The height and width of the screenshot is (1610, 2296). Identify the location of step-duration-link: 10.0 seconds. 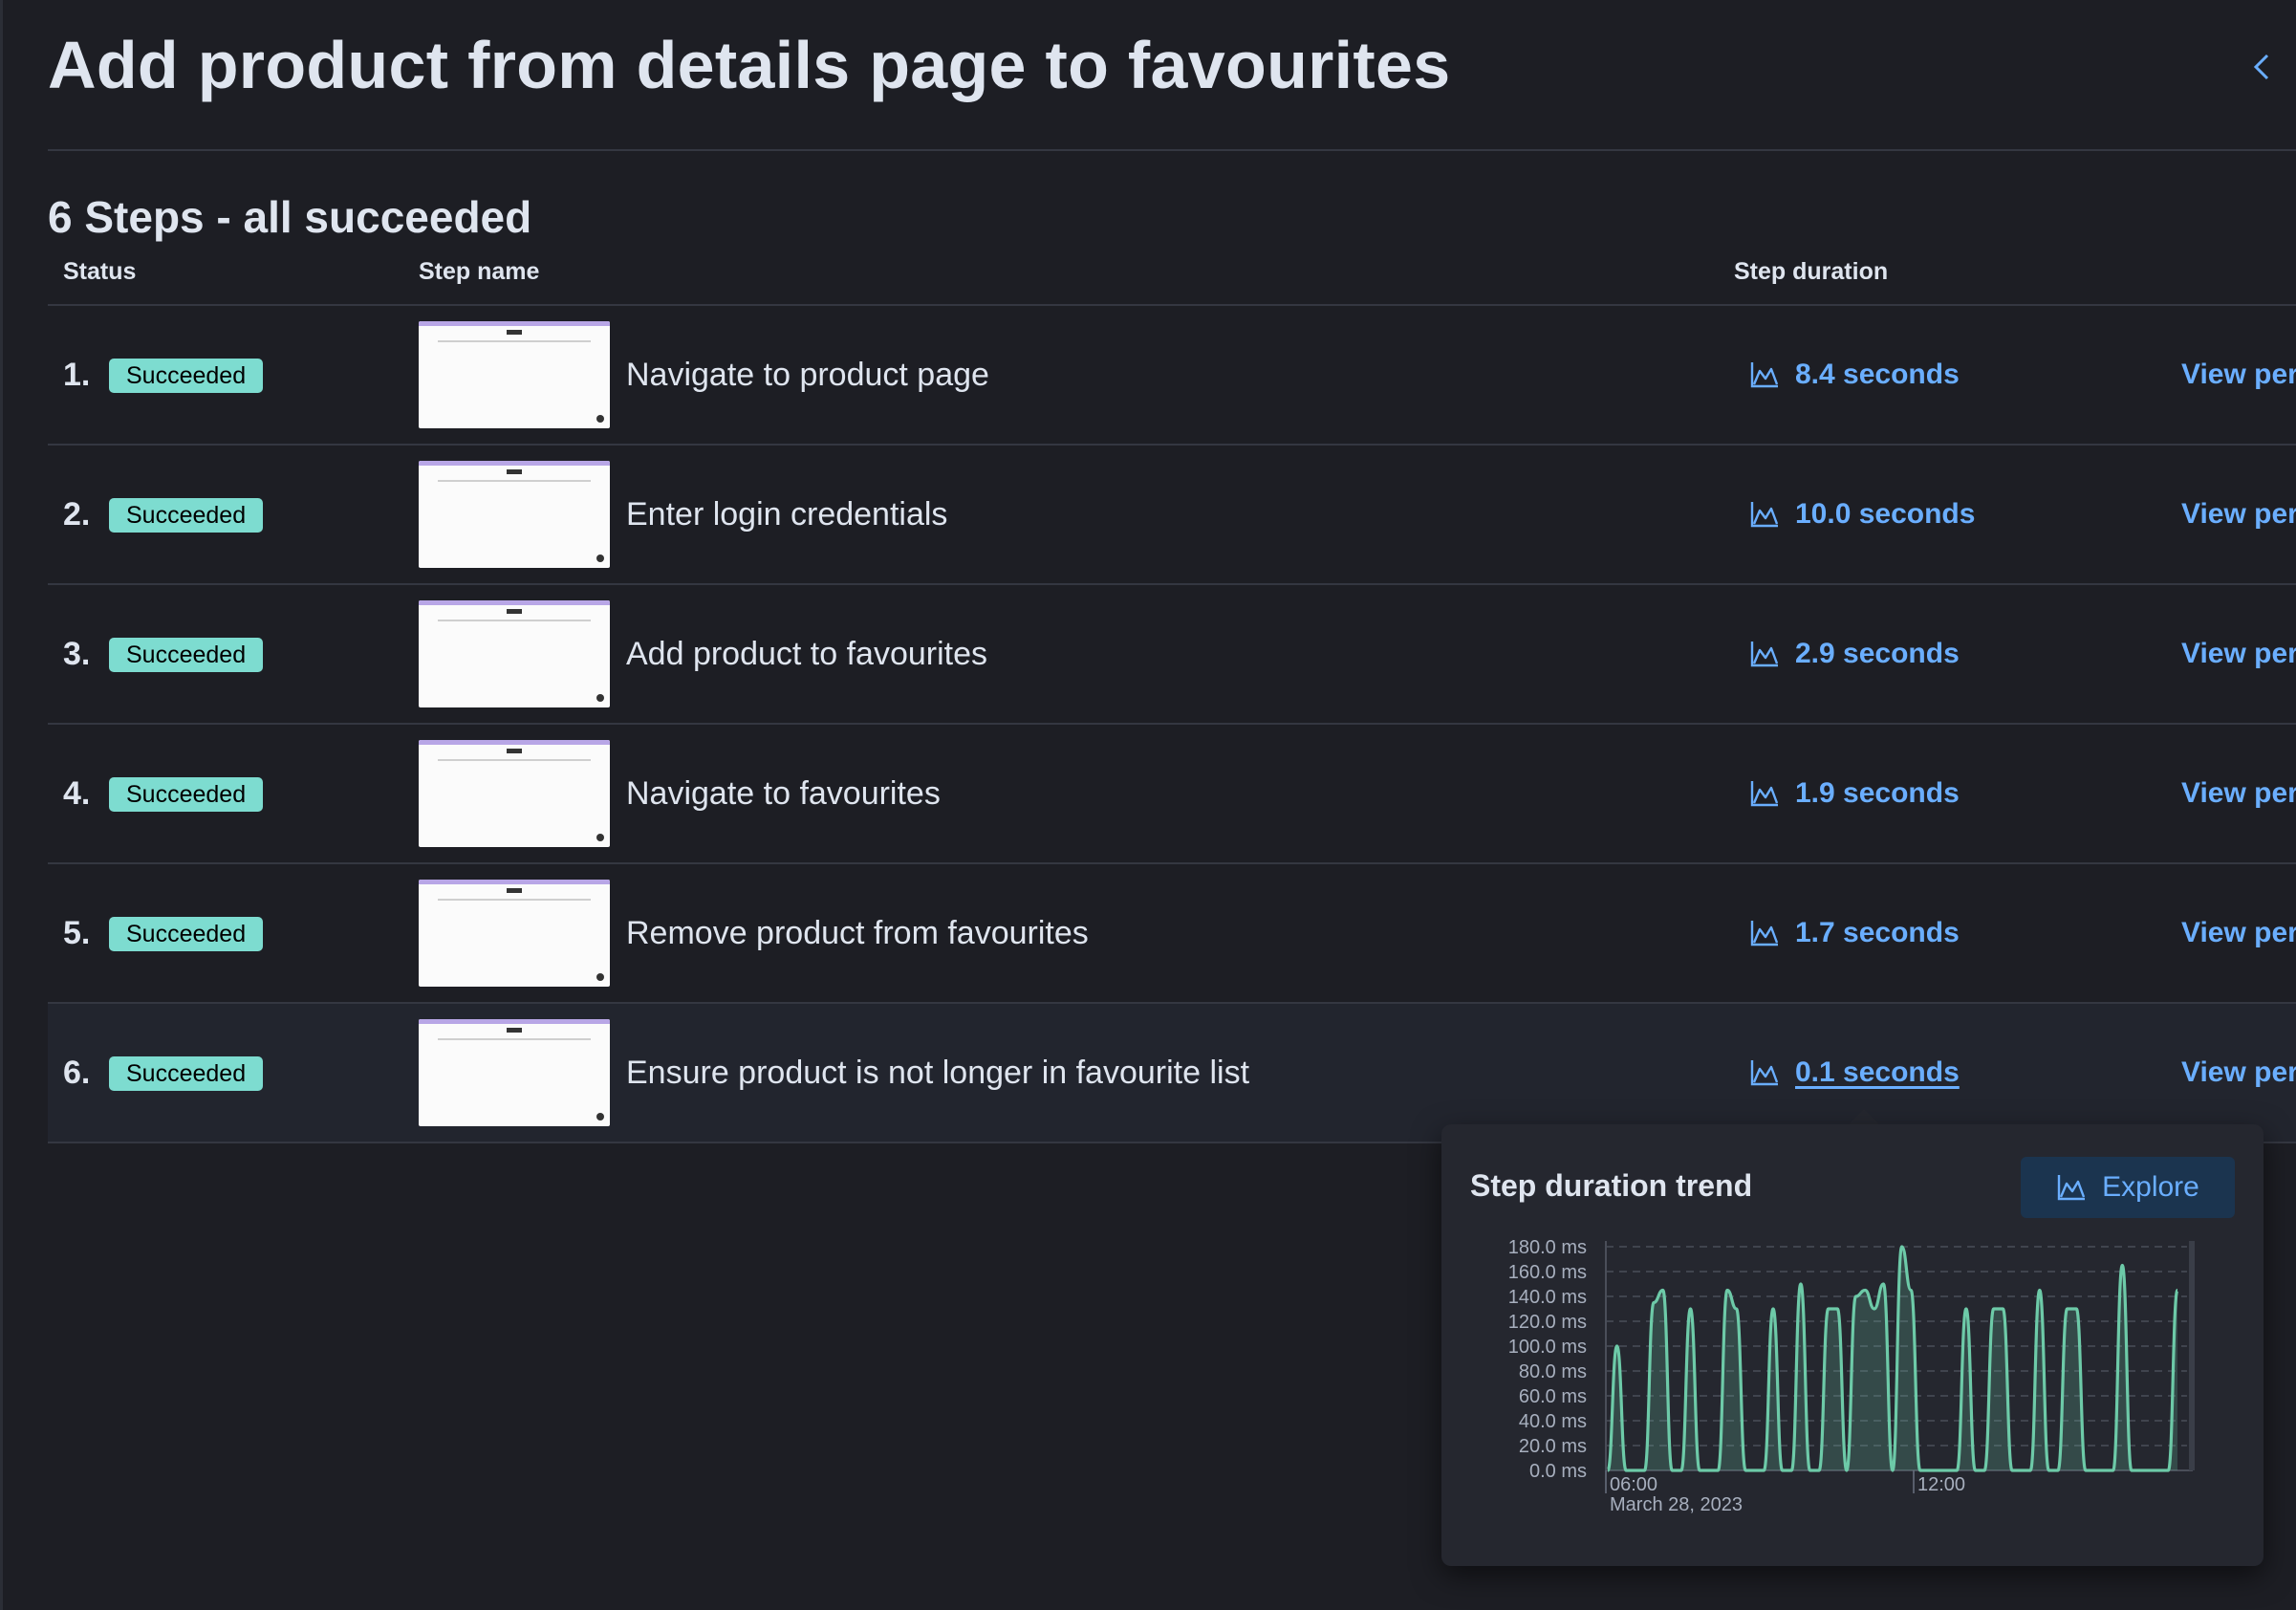
(1862, 514).